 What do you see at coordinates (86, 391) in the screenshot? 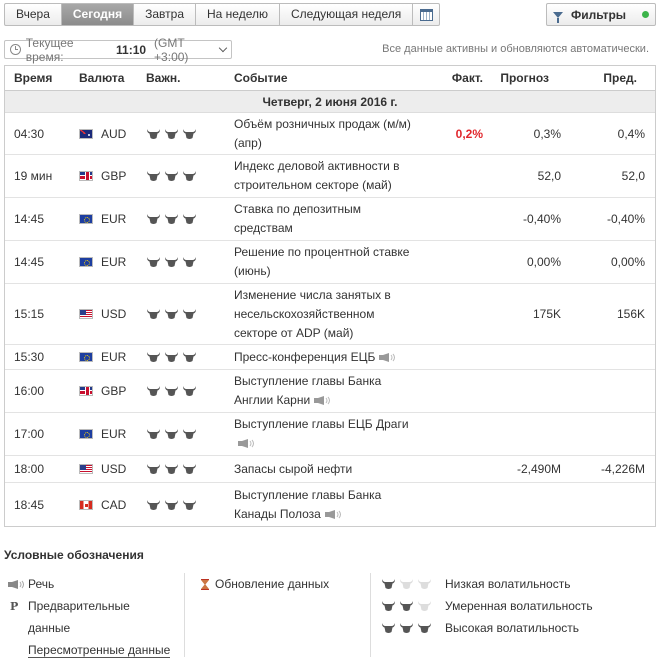
I see `flag-gb-icon` at bounding box center [86, 391].